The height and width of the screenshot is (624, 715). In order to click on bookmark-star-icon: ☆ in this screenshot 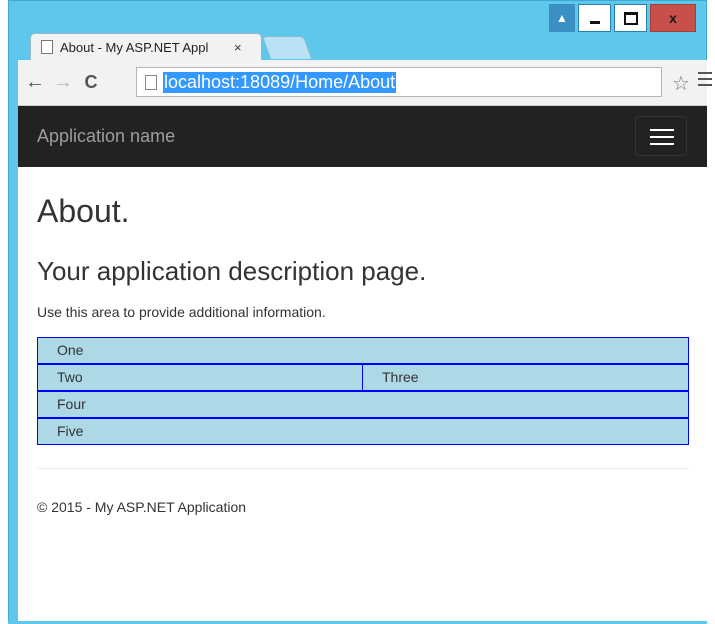, I will do `click(681, 83)`.